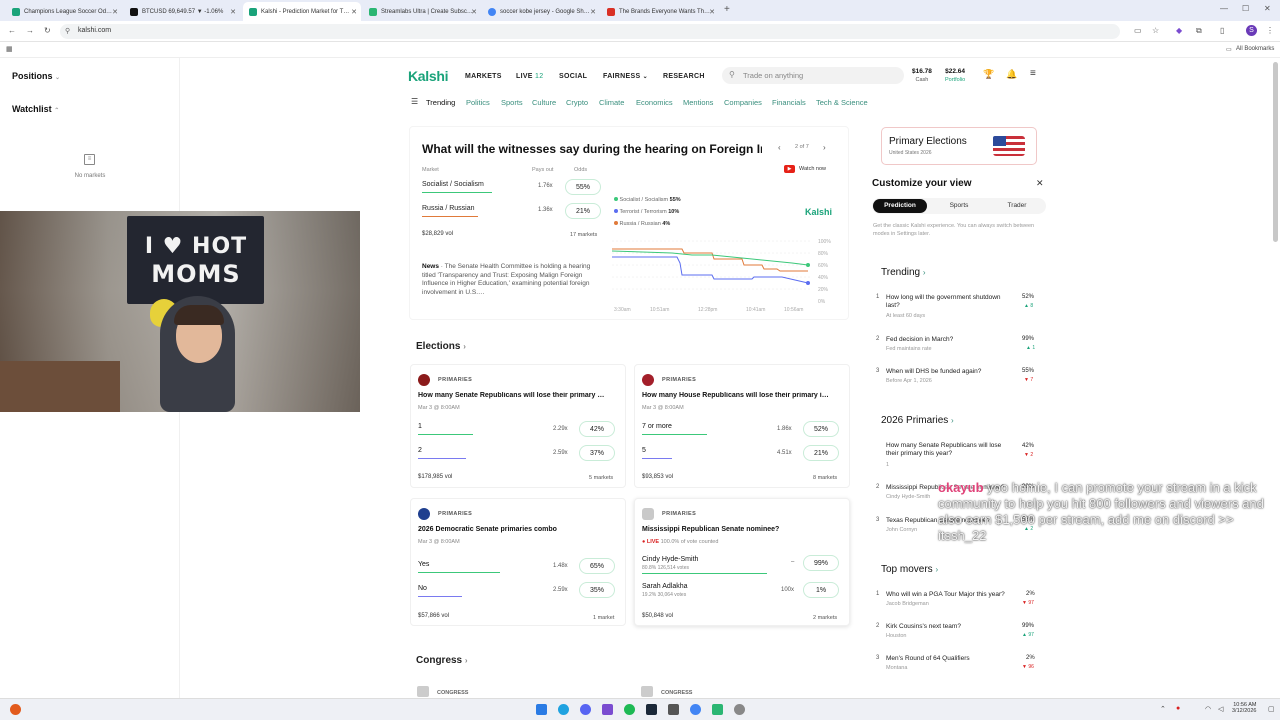 The height and width of the screenshot is (720, 1280). I want to click on close-window-button: ✕, so click(1267, 8).